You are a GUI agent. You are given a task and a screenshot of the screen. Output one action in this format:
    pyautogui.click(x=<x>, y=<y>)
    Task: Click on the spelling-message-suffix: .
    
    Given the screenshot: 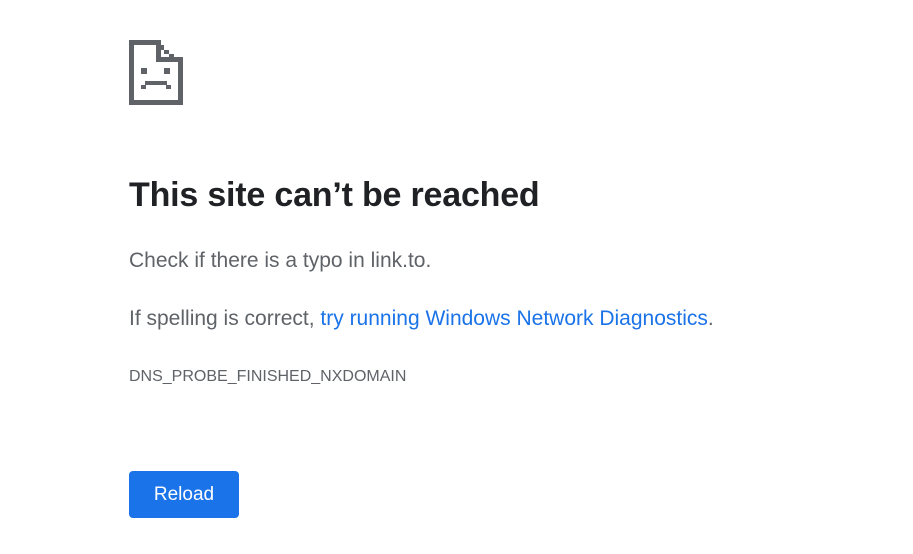 What is the action you would take?
    pyautogui.click(x=710, y=318)
    